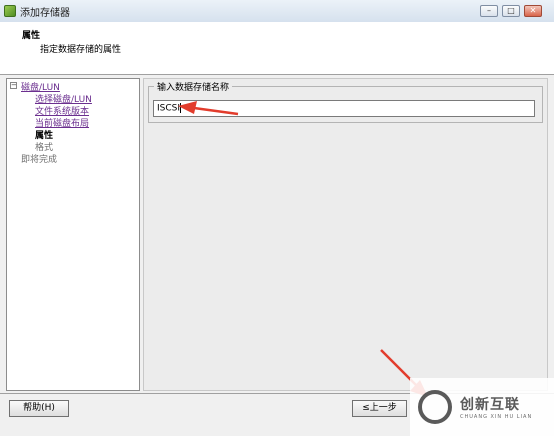 The width and height of the screenshot is (554, 436). Describe the element at coordinates (277, 11) in the screenshot. I see `title-bar: 添加存储器 – □ ✕` at that location.